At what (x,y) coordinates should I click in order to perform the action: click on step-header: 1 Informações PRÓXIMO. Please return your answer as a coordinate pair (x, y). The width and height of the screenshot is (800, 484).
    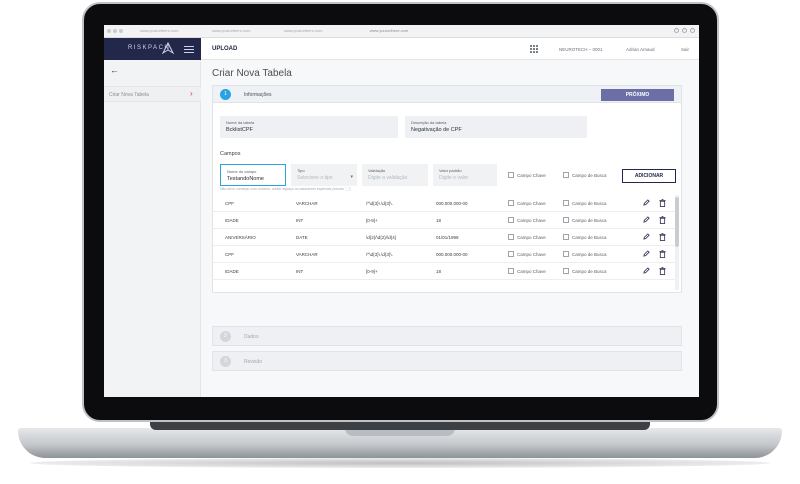
    Looking at the image, I should click on (447, 94).